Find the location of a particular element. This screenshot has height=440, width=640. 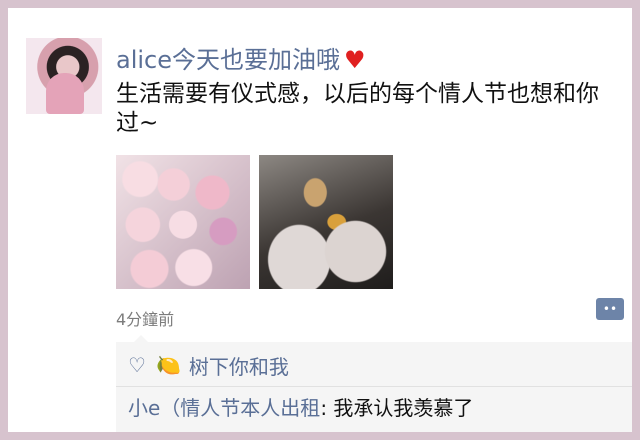

likes-row: ♡ 🍋 树下你和我 is located at coordinates (208, 365).